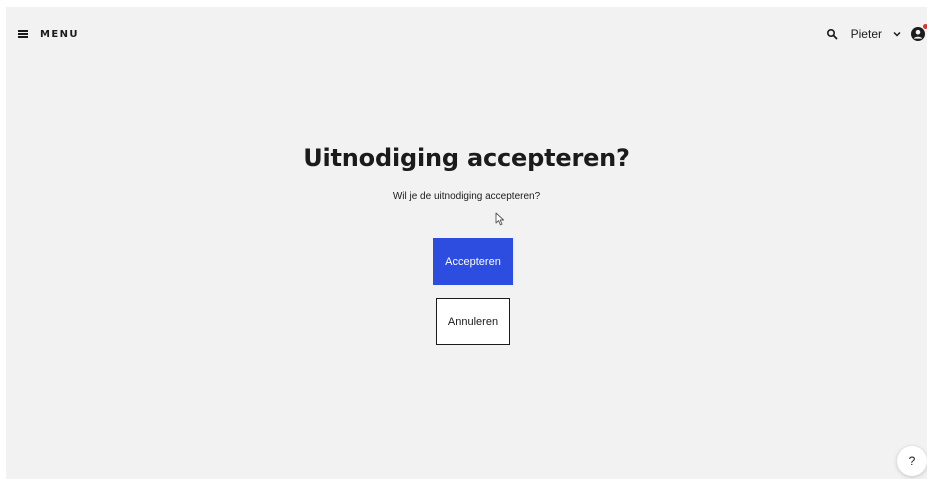 Image resolution: width=927 pixels, height=479 pixels. I want to click on top-header: MENU Pieter, so click(466, 32).